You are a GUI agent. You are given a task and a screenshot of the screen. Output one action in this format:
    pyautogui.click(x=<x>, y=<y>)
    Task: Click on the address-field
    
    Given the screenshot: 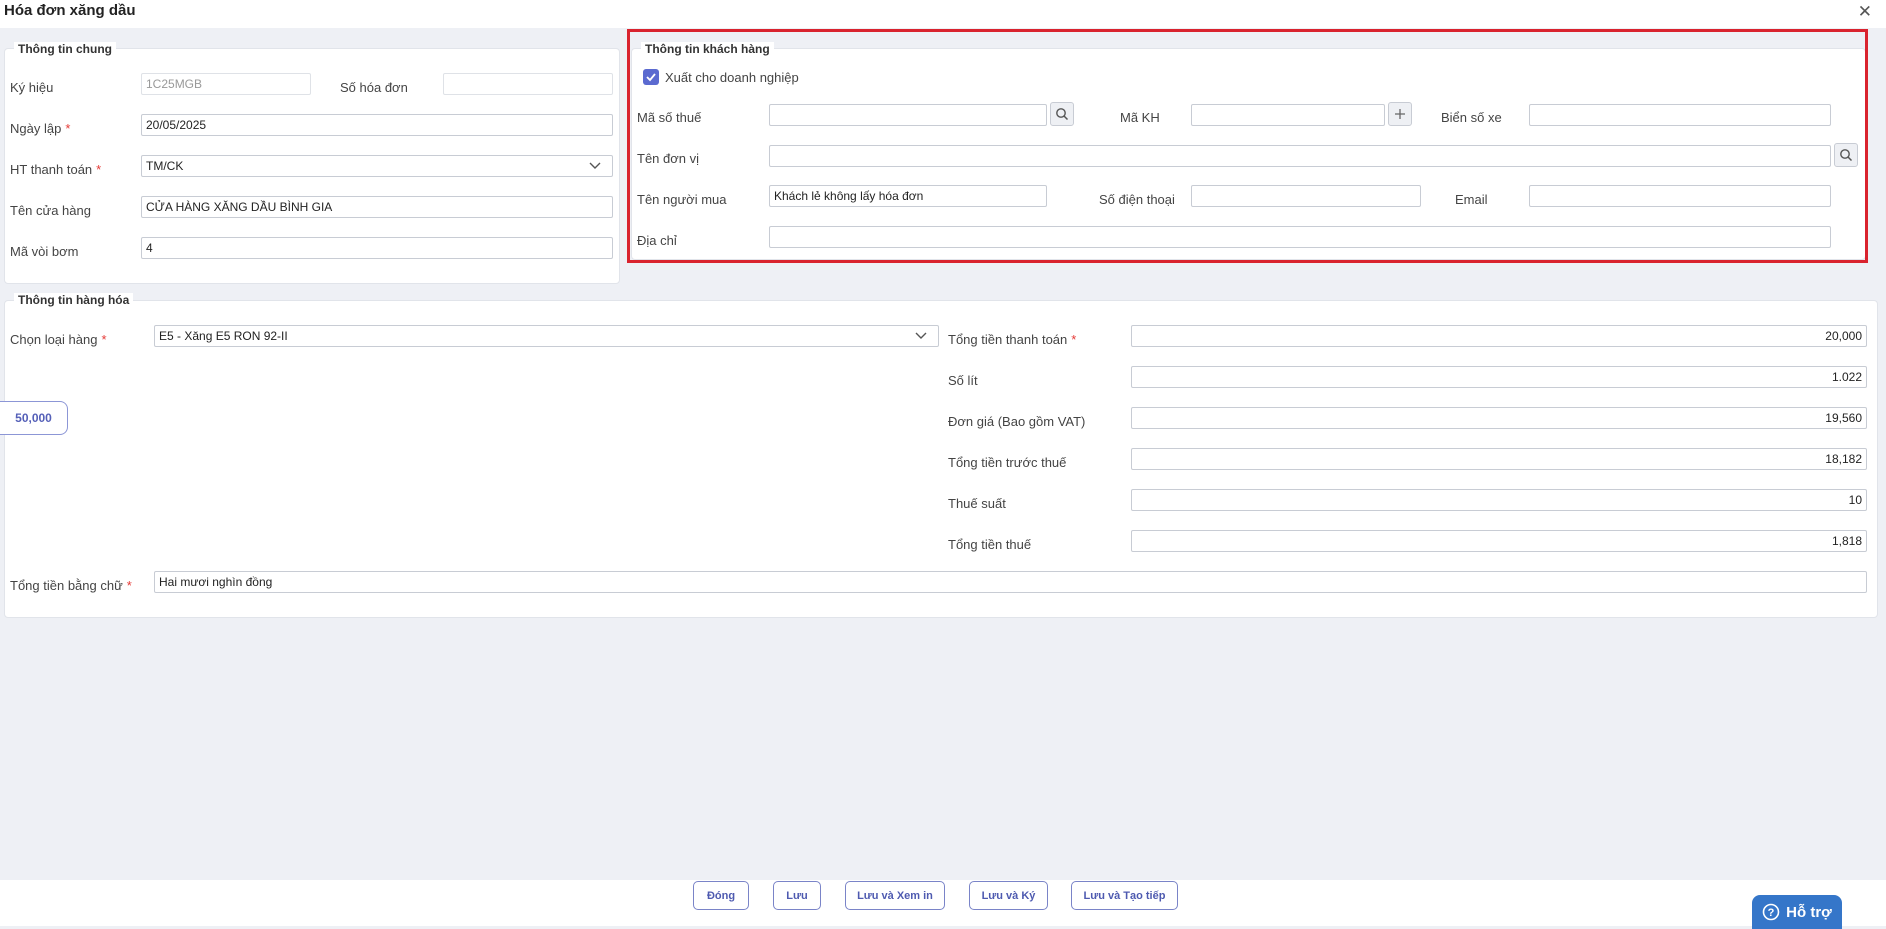 What is the action you would take?
    pyautogui.click(x=1300, y=237)
    